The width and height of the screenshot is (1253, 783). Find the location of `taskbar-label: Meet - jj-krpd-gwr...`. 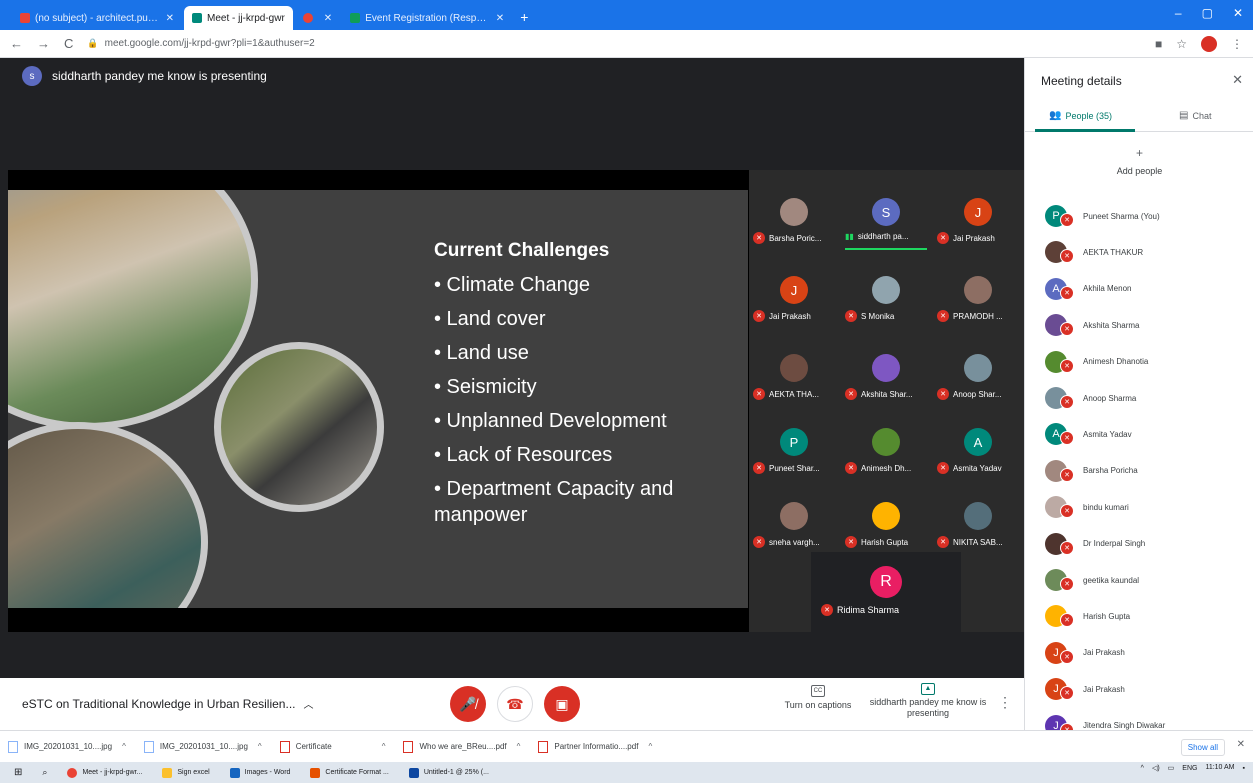

taskbar-label: Meet - jj-krpd-gwr... is located at coordinates (112, 772).